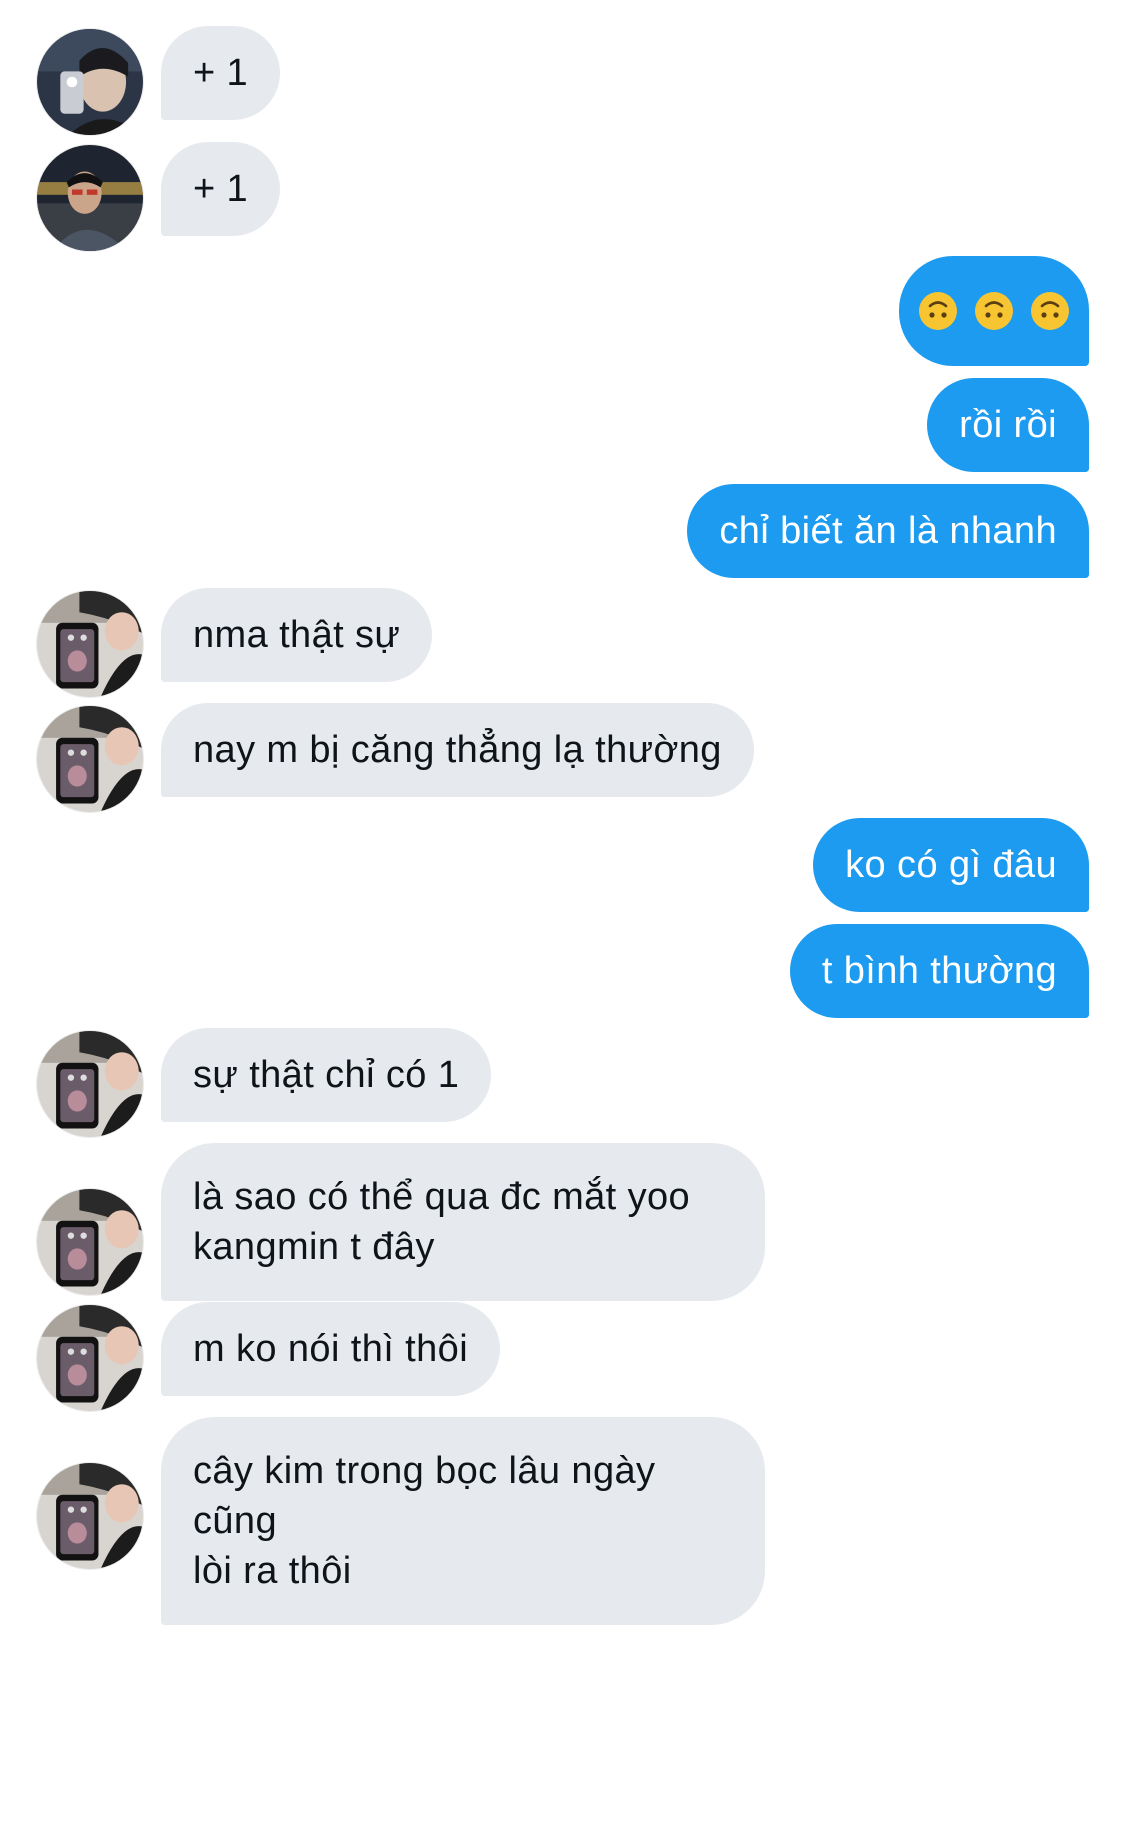  Describe the element at coordinates (951, 865) in the screenshot. I see `message-bubble-outgoing: ko có gì đâu` at that location.